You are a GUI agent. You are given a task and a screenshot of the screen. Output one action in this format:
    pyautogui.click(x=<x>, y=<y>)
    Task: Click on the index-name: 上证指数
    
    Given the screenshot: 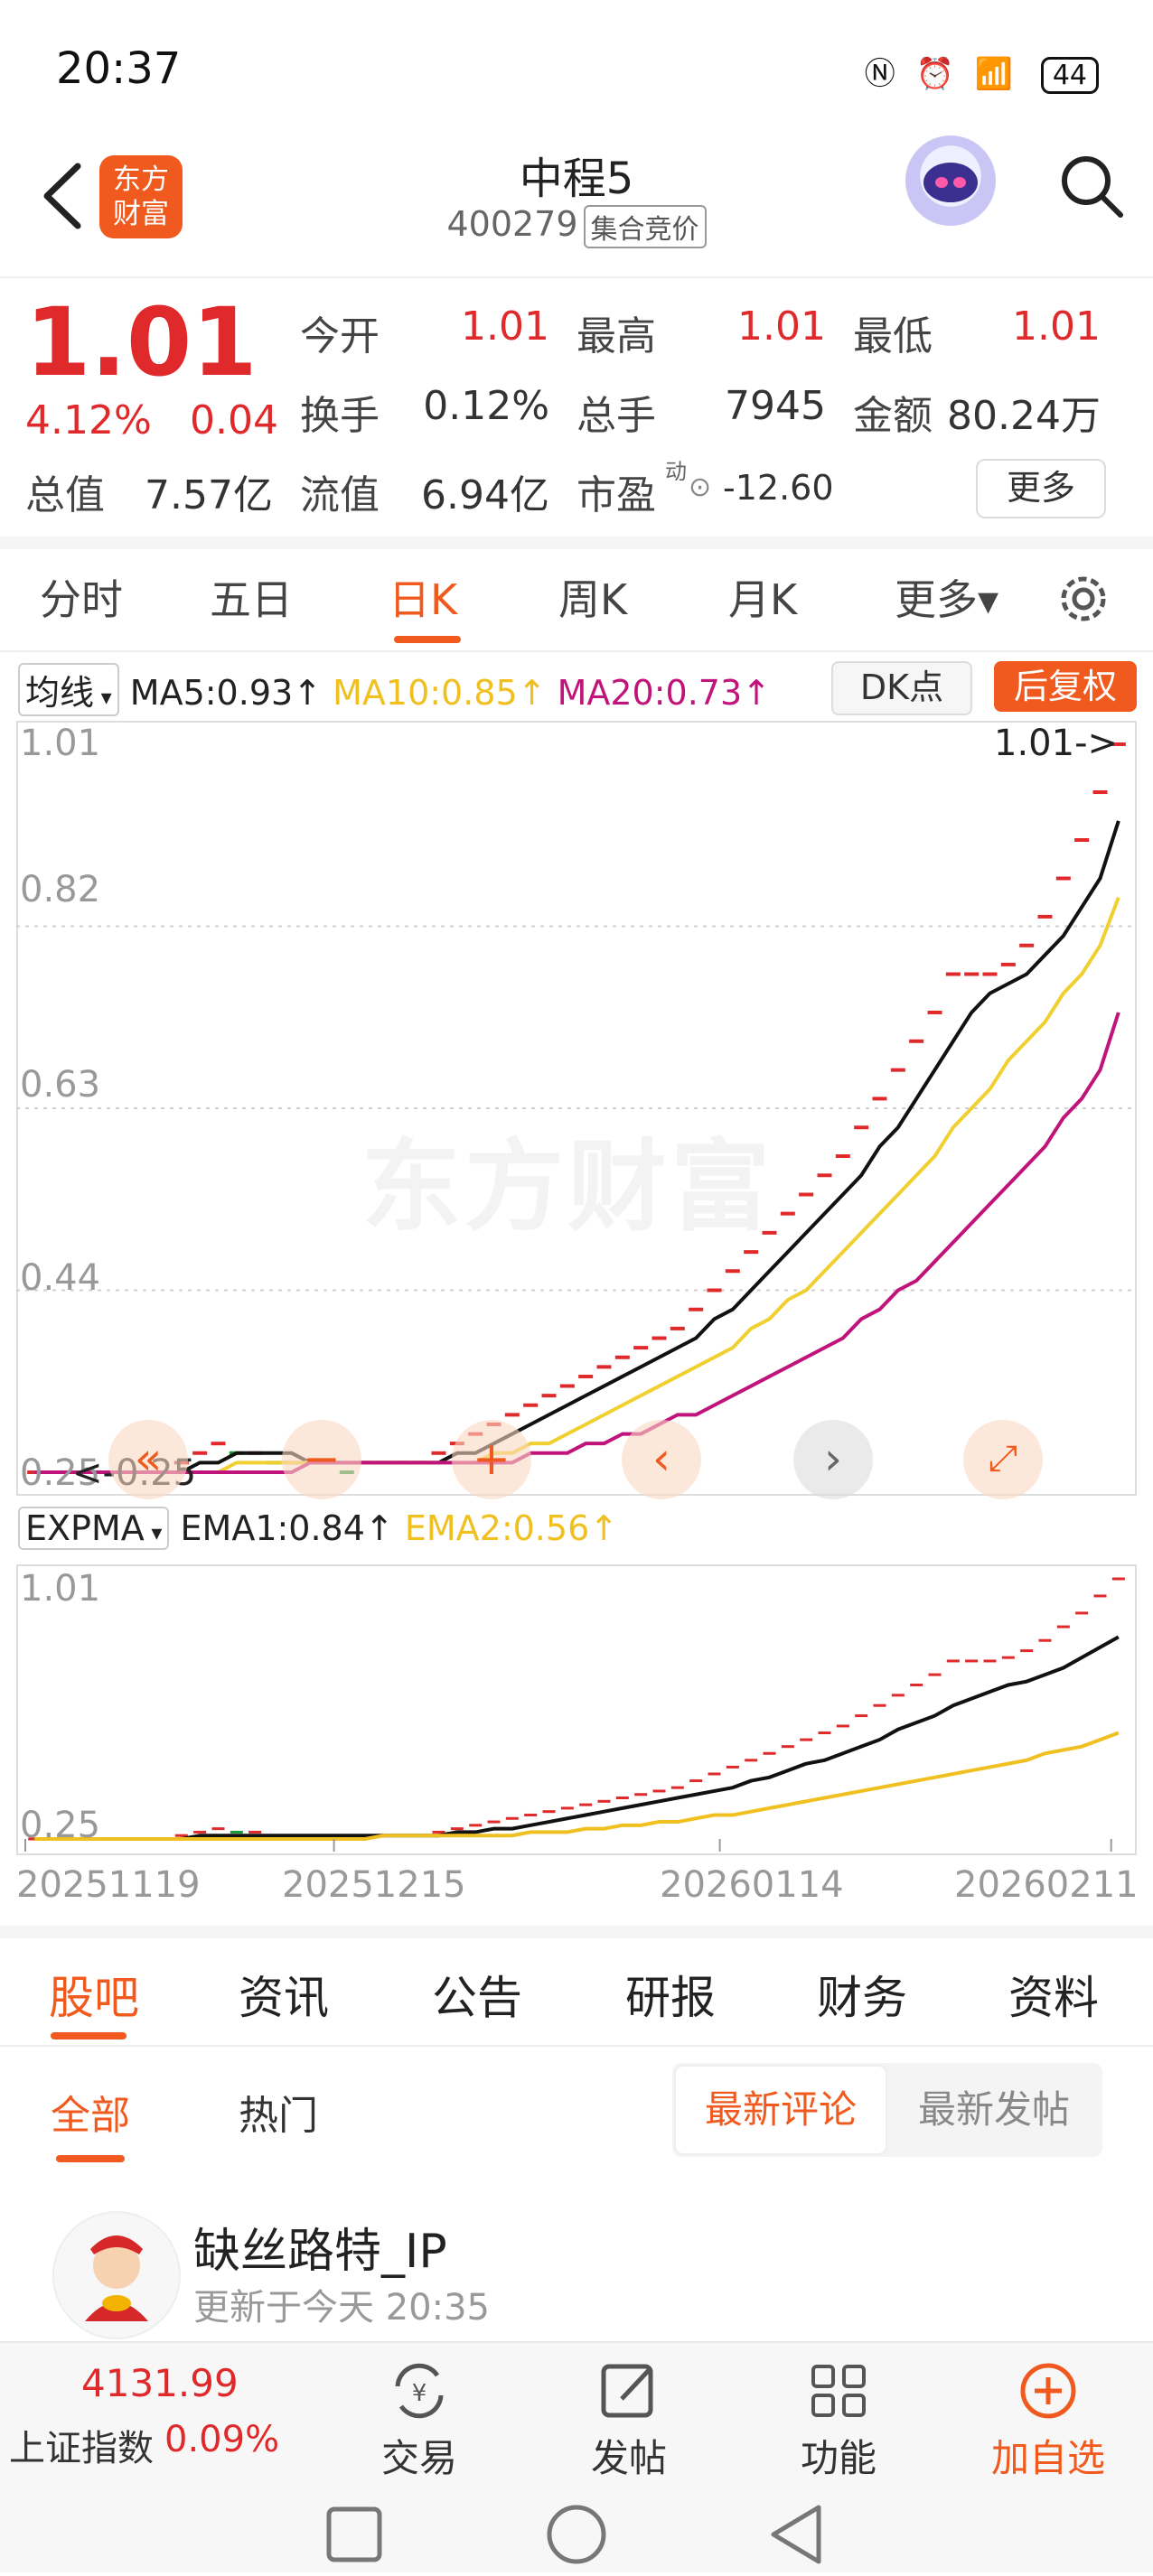 What is the action you would take?
    pyautogui.click(x=81, y=2445)
    